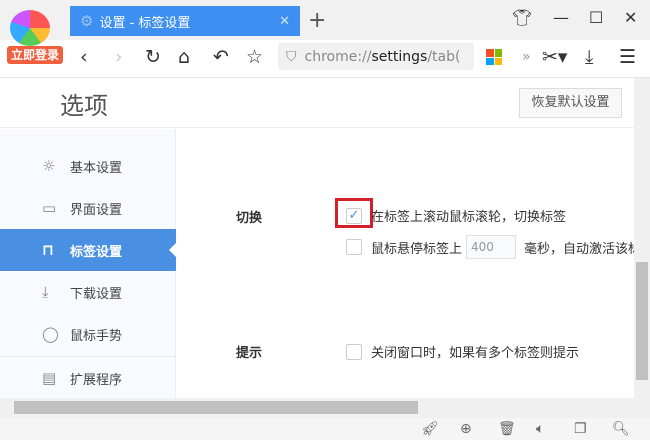 Image resolution: width=650 pixels, height=440 pixels. What do you see at coordinates (88, 356) in the screenshot?
I see `sidebar-divider` at bounding box center [88, 356].